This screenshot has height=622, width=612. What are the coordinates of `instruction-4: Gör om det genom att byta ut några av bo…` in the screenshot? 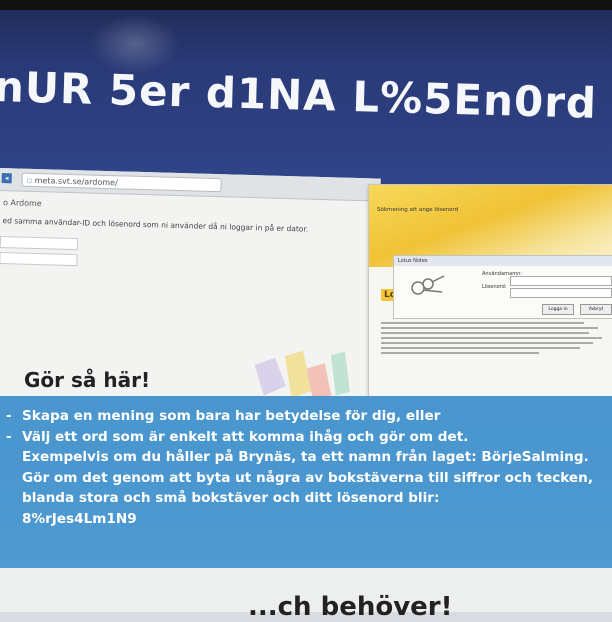 It's located at (307, 477).